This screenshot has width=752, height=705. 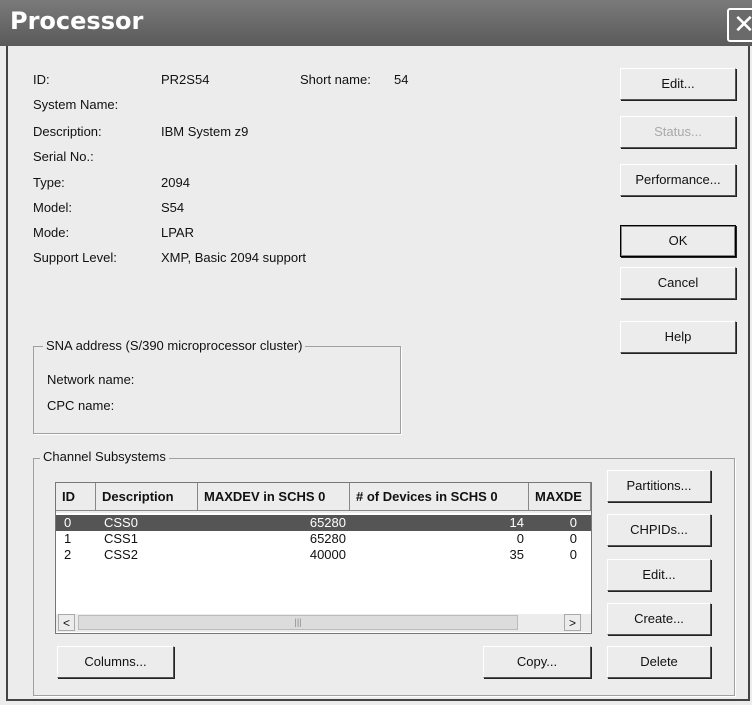 I want to click on row-description: CSS2, so click(x=121, y=554).